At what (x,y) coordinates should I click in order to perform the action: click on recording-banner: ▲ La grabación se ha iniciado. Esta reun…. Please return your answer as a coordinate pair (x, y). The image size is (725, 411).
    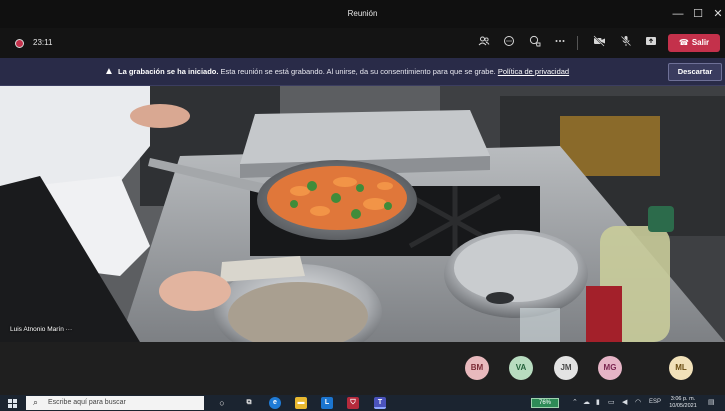
    Looking at the image, I should click on (362, 72).